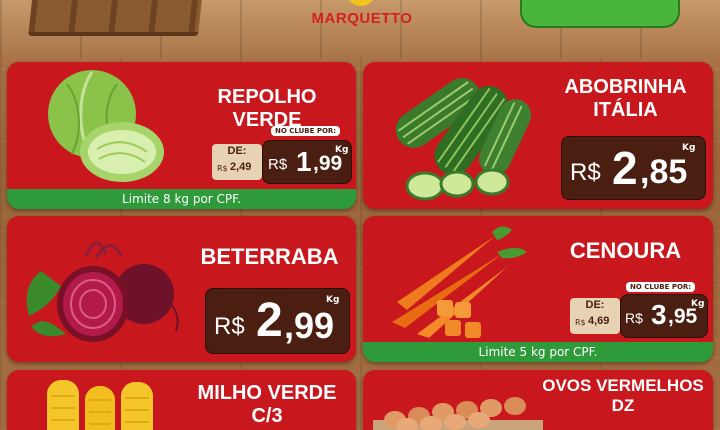  What do you see at coordinates (267, 393) in the screenshot?
I see `product-title-line1: MILHO VERDE` at bounding box center [267, 393].